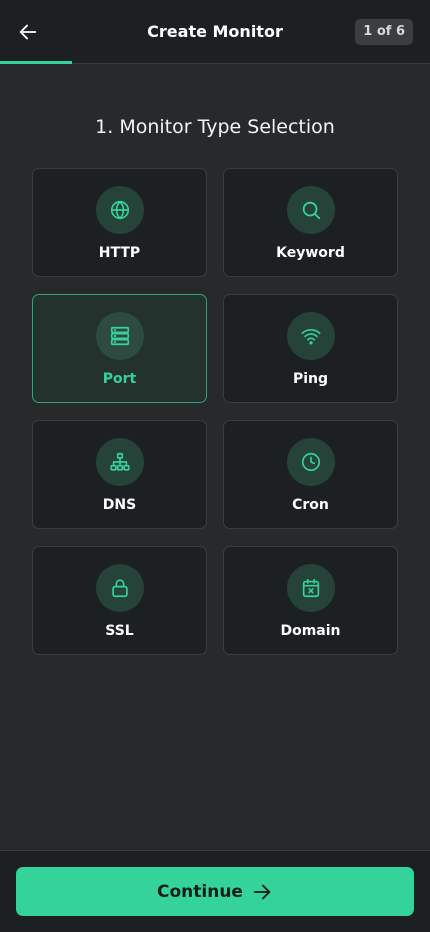 The width and height of the screenshot is (430, 932). Describe the element at coordinates (36, 62) in the screenshot. I see `progress-bar-fill` at that location.